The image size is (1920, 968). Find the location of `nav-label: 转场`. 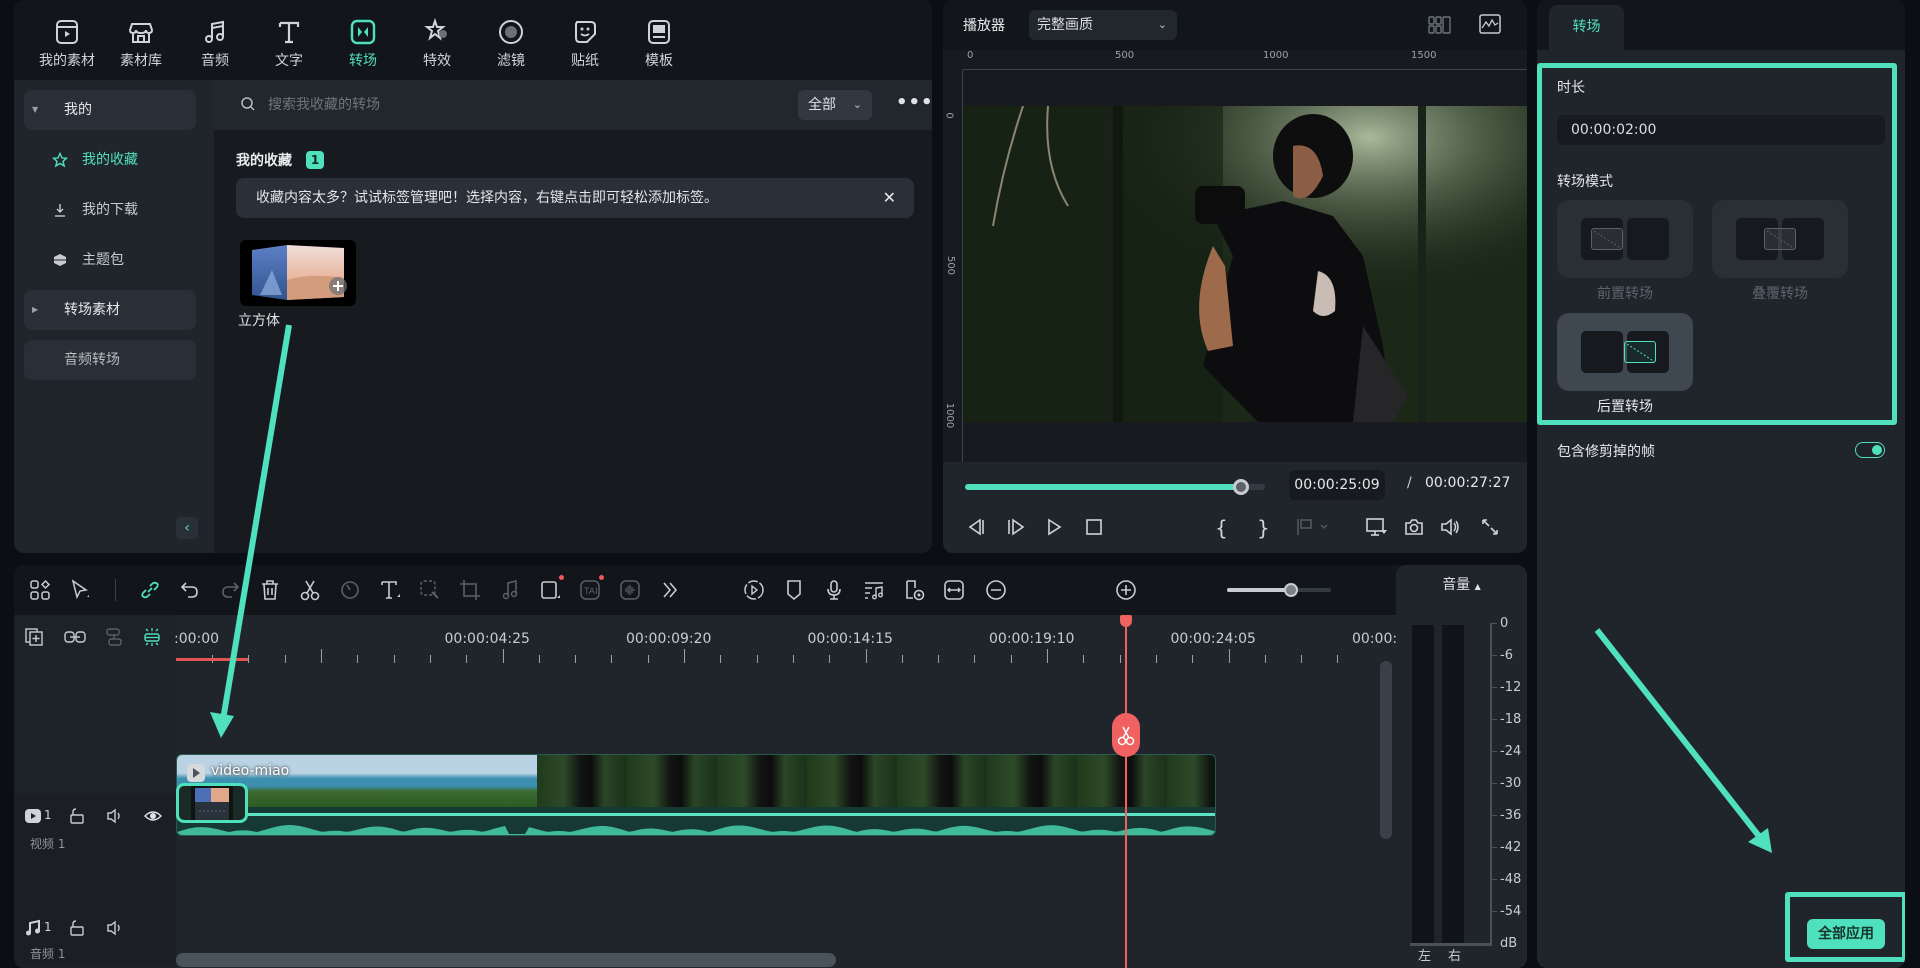

nav-label: 转场 is located at coordinates (363, 61).